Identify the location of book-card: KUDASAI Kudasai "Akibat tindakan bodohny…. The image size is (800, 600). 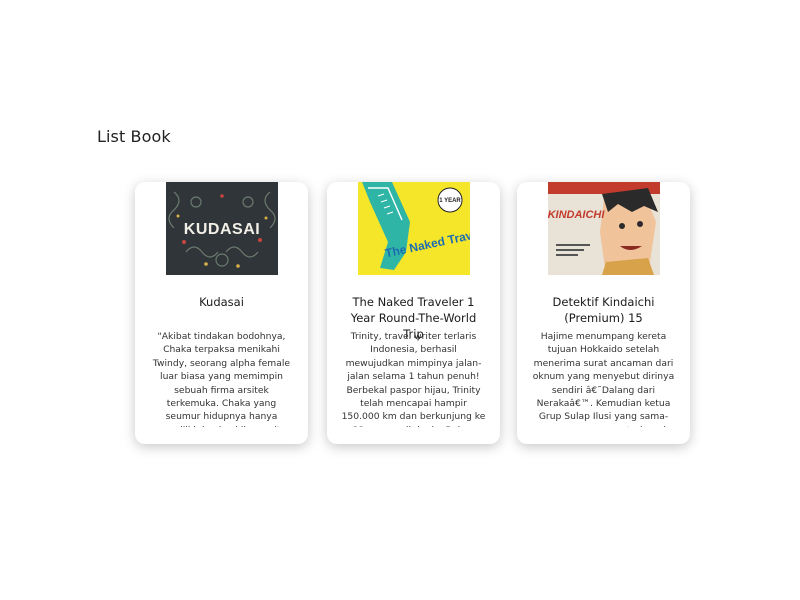
(221, 313).